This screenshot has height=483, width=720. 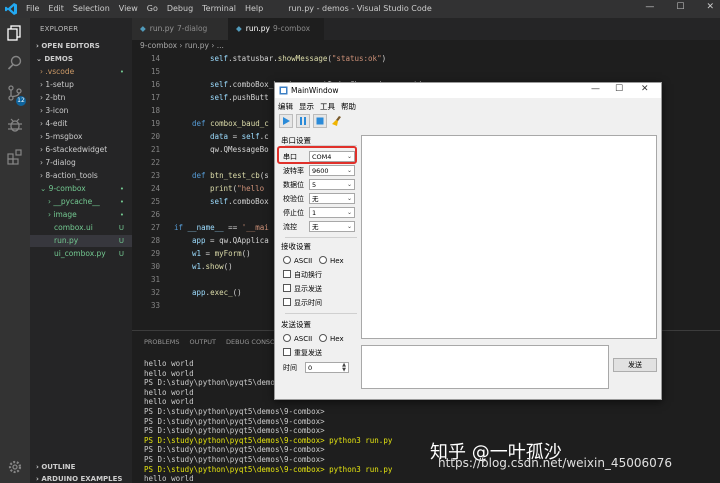 I want to click on tree-item-3-icon: › 3-icon, so click(x=81, y=111).